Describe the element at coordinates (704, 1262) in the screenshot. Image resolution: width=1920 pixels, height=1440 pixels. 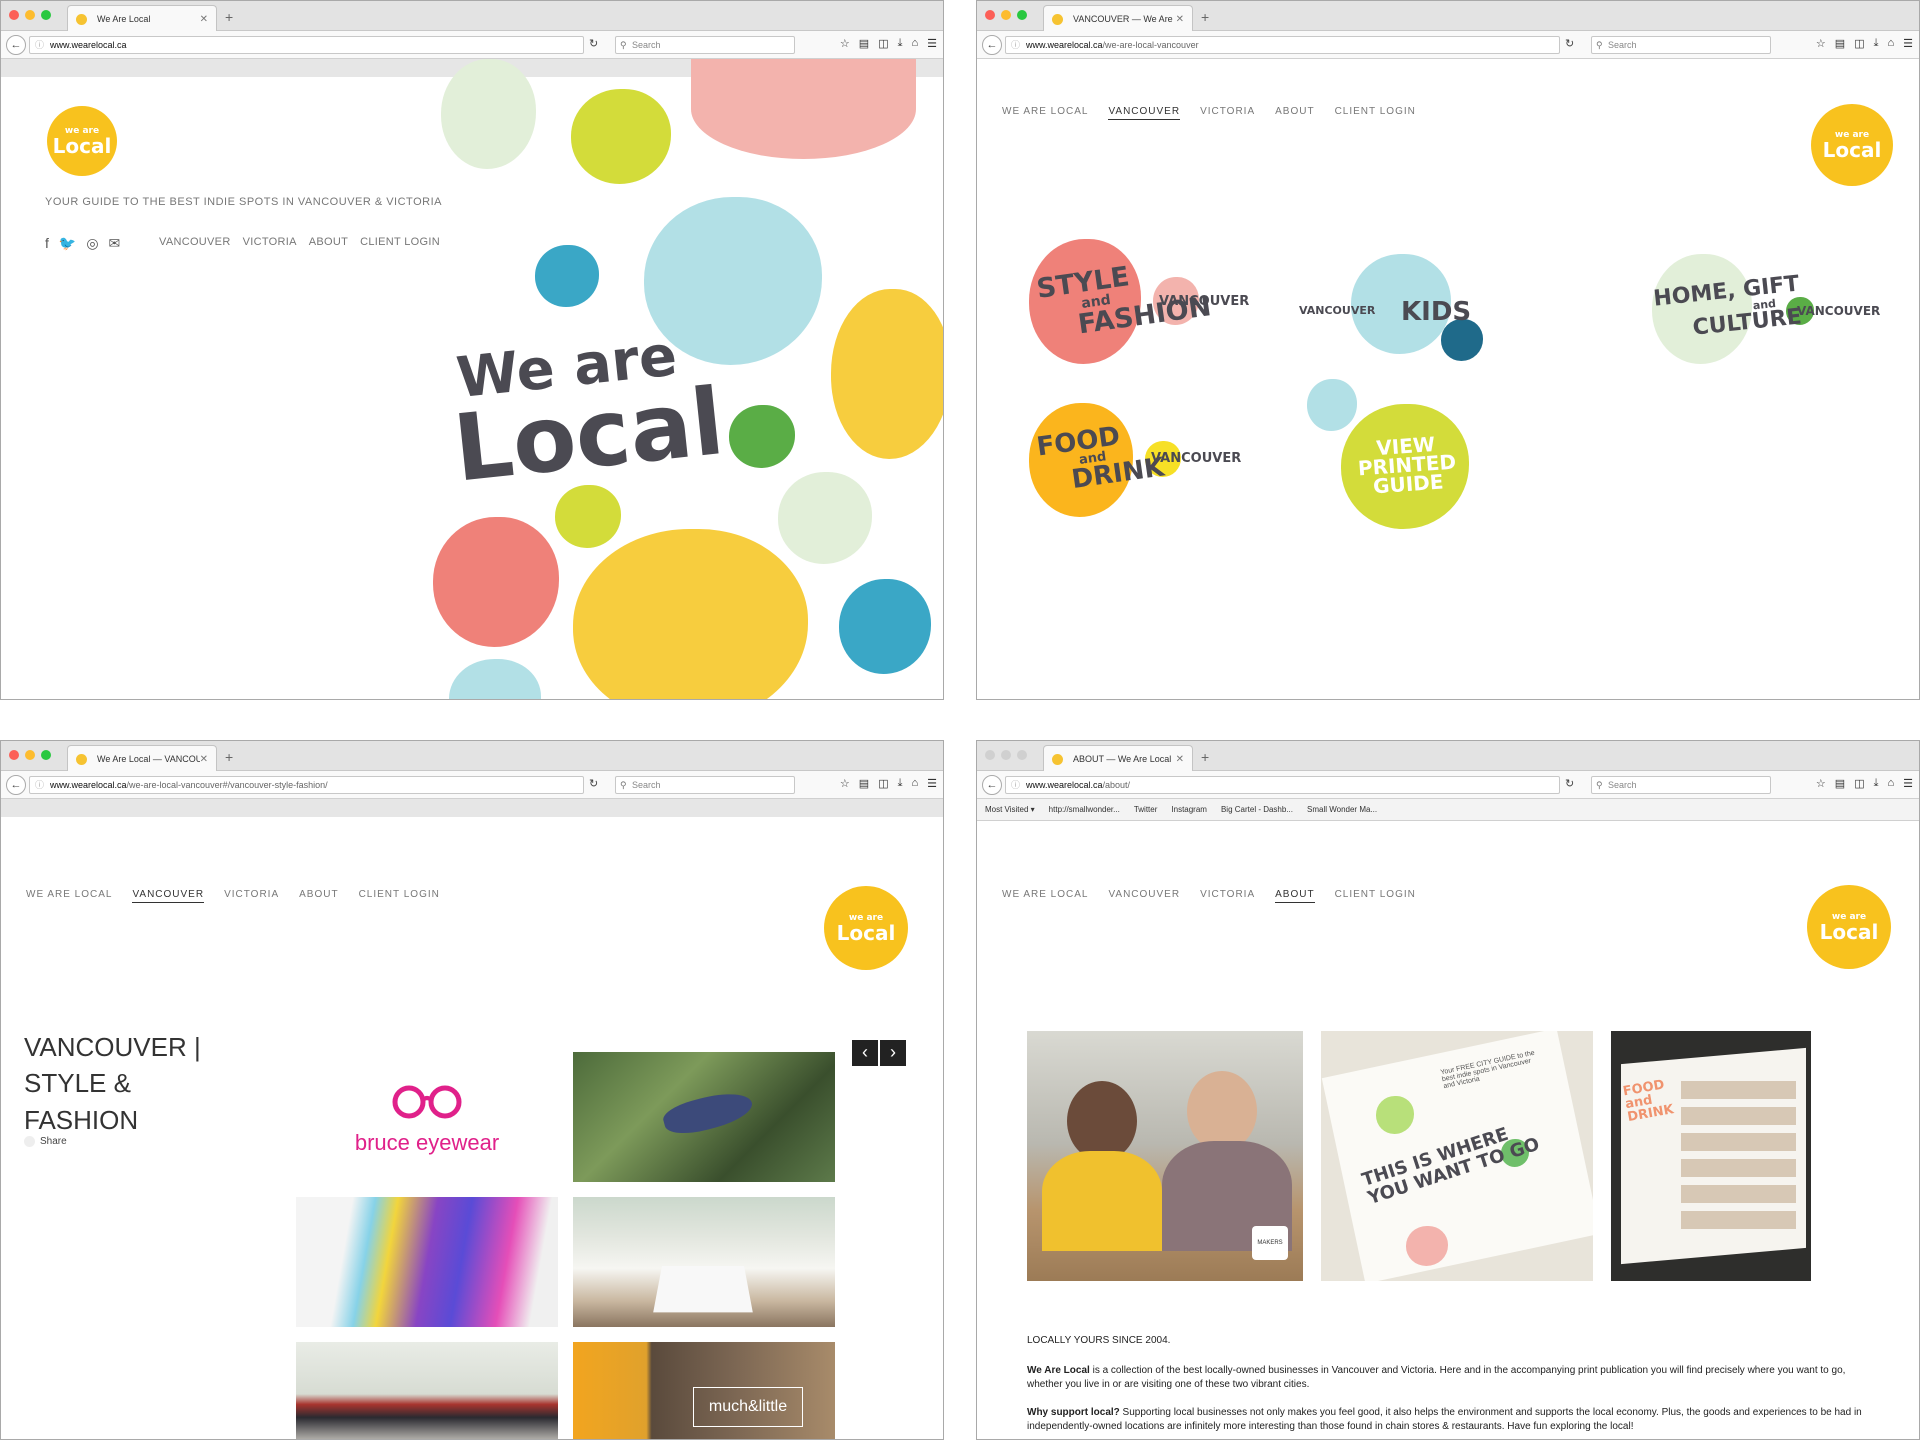
I see `shoe-store-photo` at that location.